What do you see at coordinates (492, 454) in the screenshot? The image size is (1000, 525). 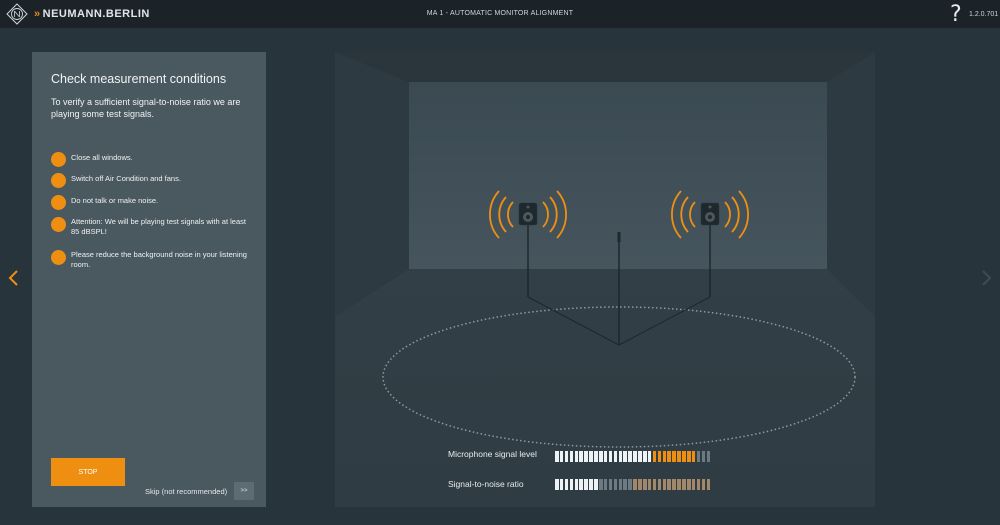 I see `mic-level-label: Microphone signal level` at bounding box center [492, 454].